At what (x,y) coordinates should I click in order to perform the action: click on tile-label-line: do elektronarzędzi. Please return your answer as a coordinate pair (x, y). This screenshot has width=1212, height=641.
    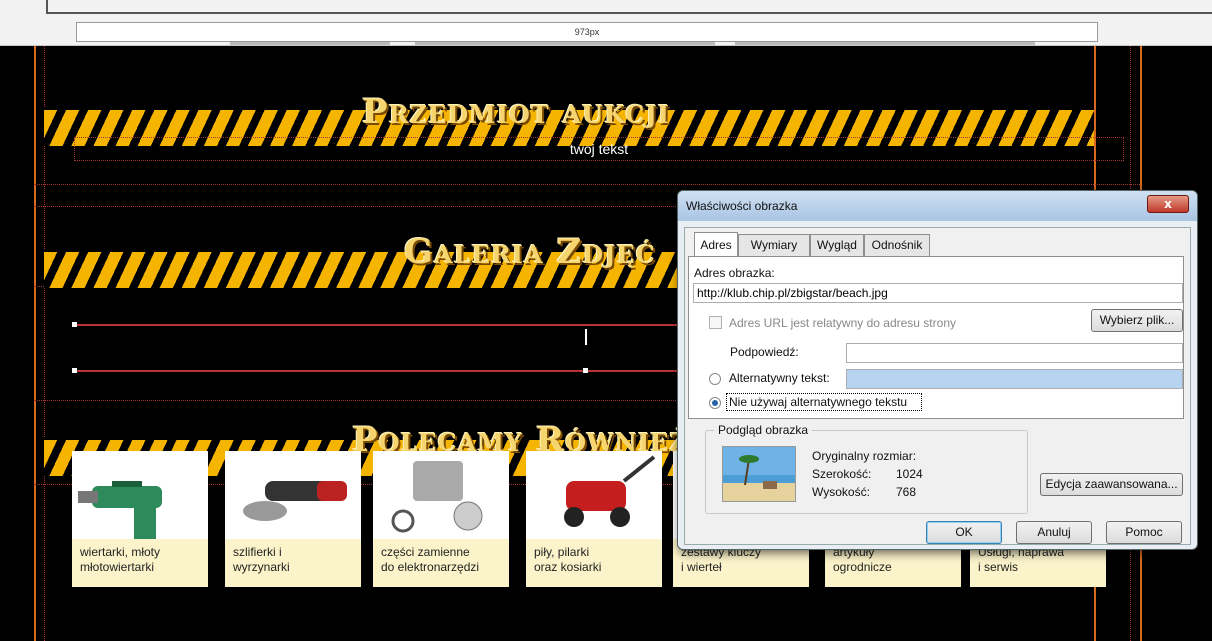
    Looking at the image, I should click on (430, 567).